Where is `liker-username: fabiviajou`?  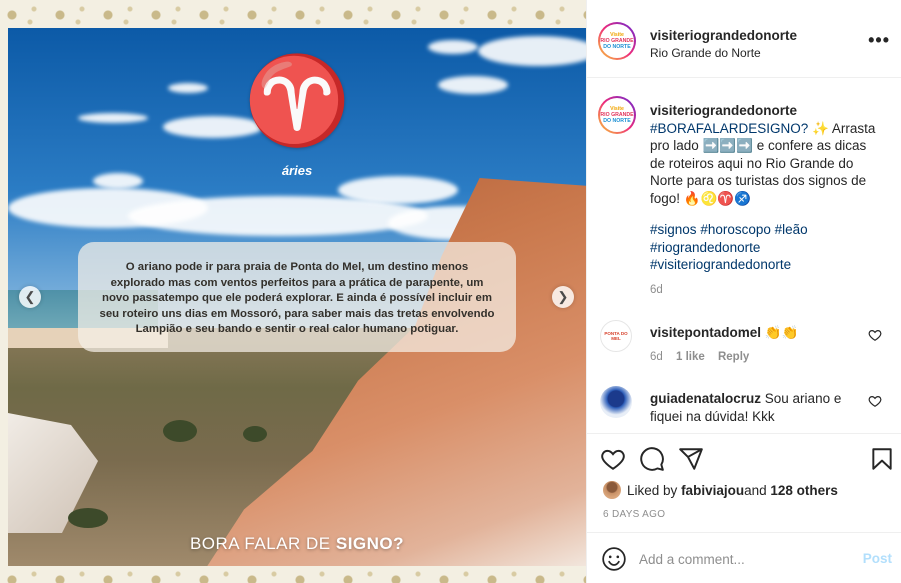
liker-username: fabiviajou is located at coordinates (712, 490).